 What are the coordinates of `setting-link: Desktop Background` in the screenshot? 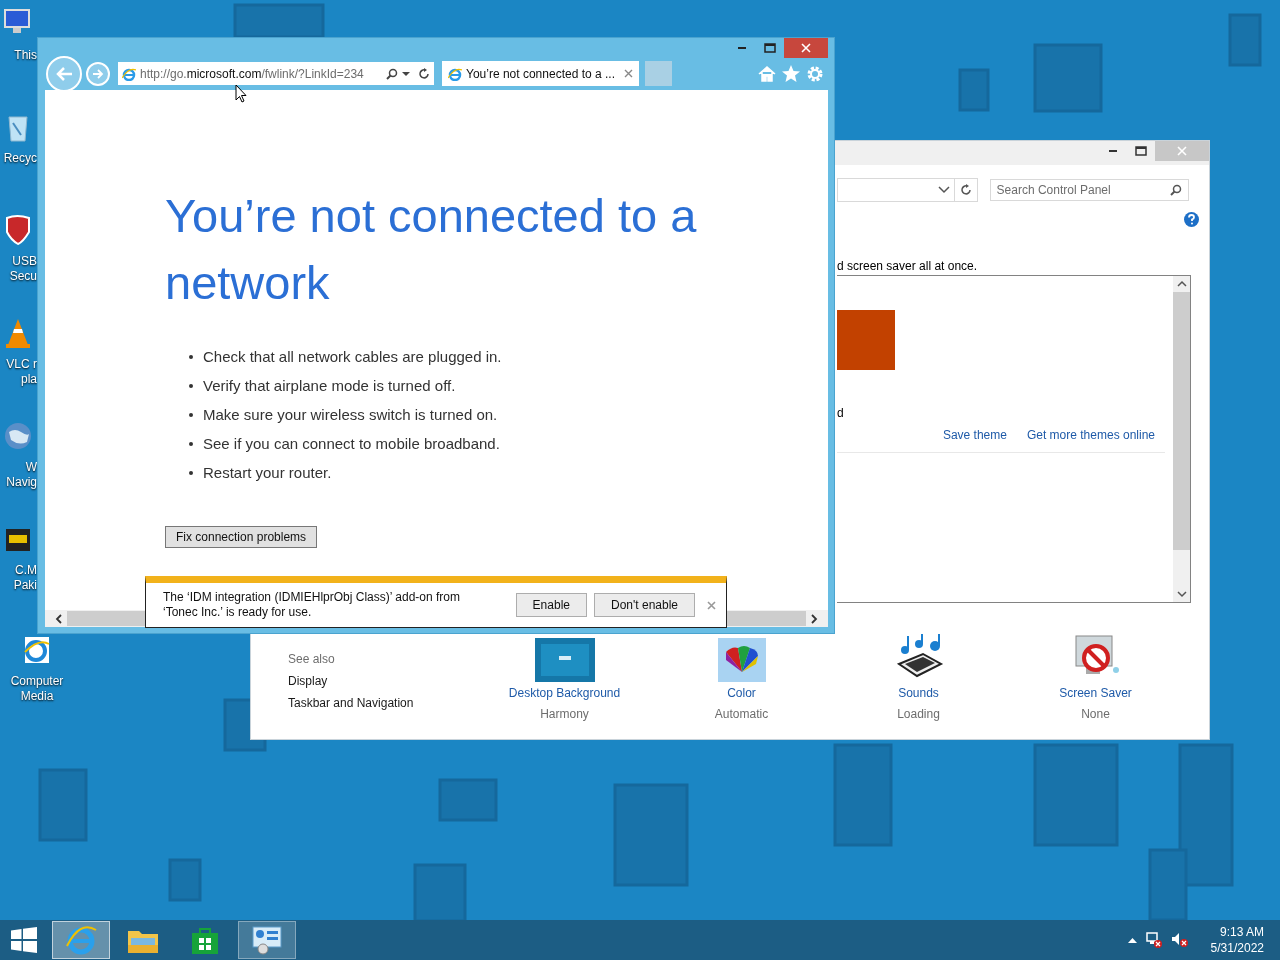 It's located at (564, 693).